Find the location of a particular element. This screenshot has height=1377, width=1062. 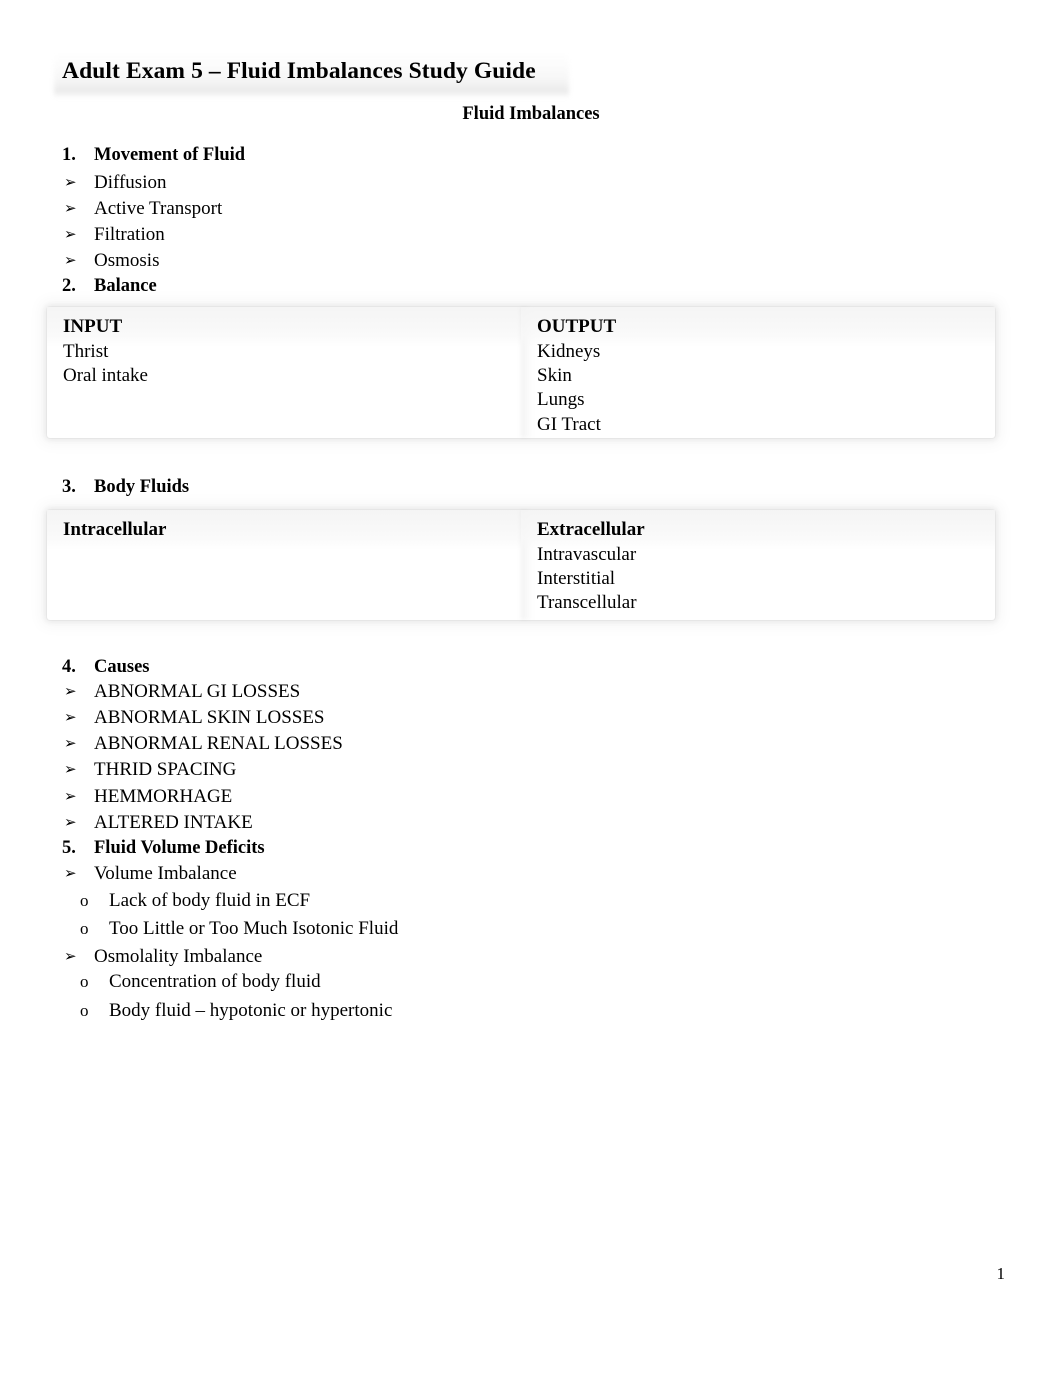

section-number: 3. is located at coordinates (69, 487).